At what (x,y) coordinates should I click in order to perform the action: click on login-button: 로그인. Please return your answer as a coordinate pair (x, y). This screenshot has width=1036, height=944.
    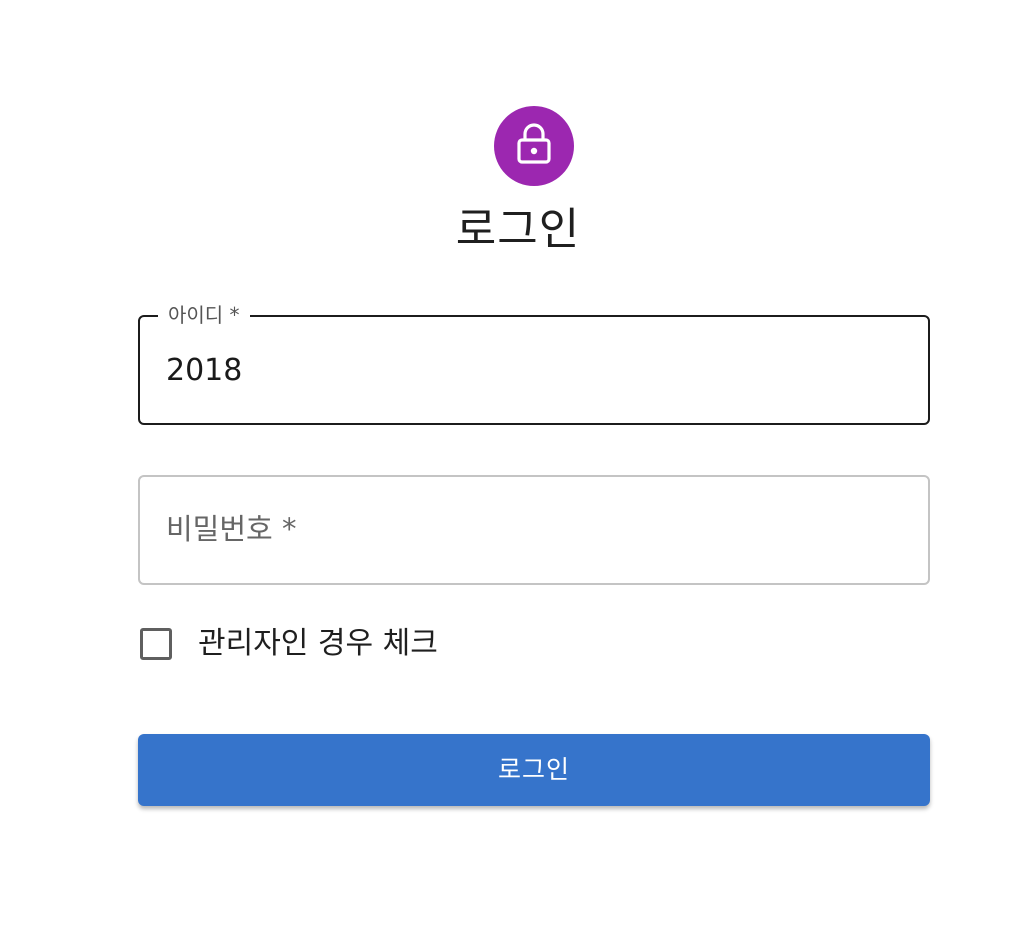
    Looking at the image, I should click on (534, 770).